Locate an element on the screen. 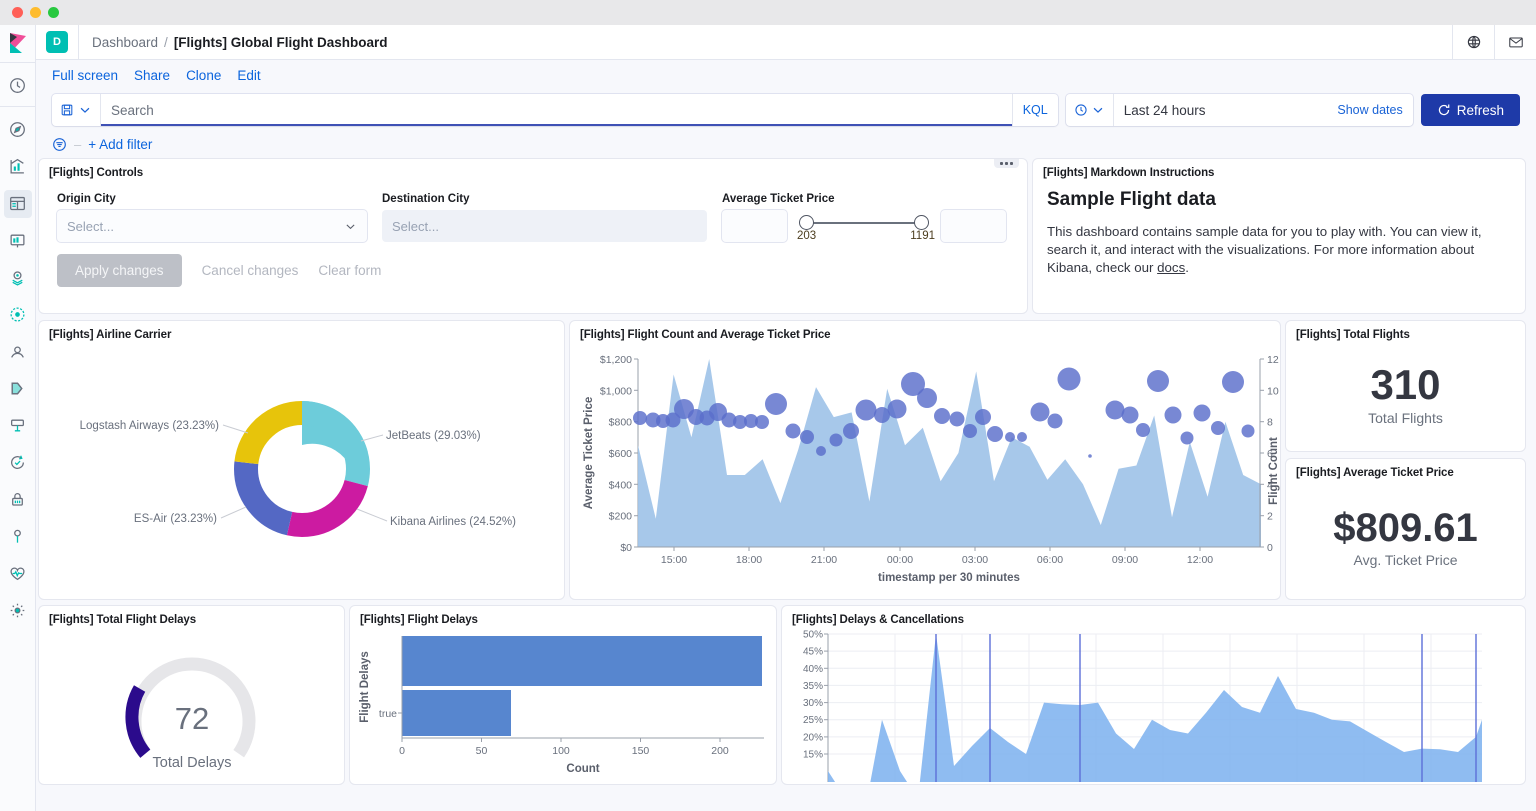  bar-x-axis-title: Count is located at coordinates (582, 769).